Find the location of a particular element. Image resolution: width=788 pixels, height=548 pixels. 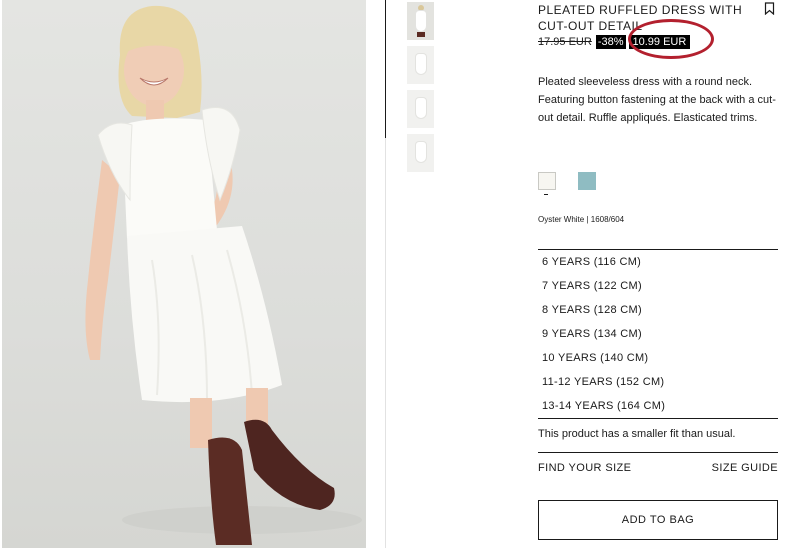

find-your-size-link: FIND YOUR SIZE is located at coordinates (584, 468).